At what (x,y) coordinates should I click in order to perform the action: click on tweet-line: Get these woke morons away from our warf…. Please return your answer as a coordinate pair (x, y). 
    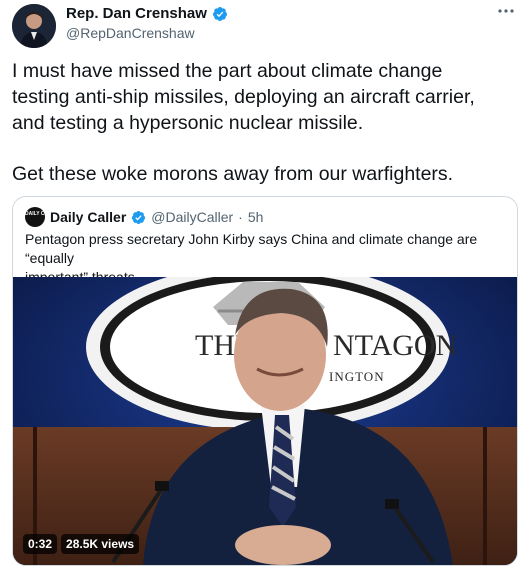
    Looking at the image, I should click on (233, 174).